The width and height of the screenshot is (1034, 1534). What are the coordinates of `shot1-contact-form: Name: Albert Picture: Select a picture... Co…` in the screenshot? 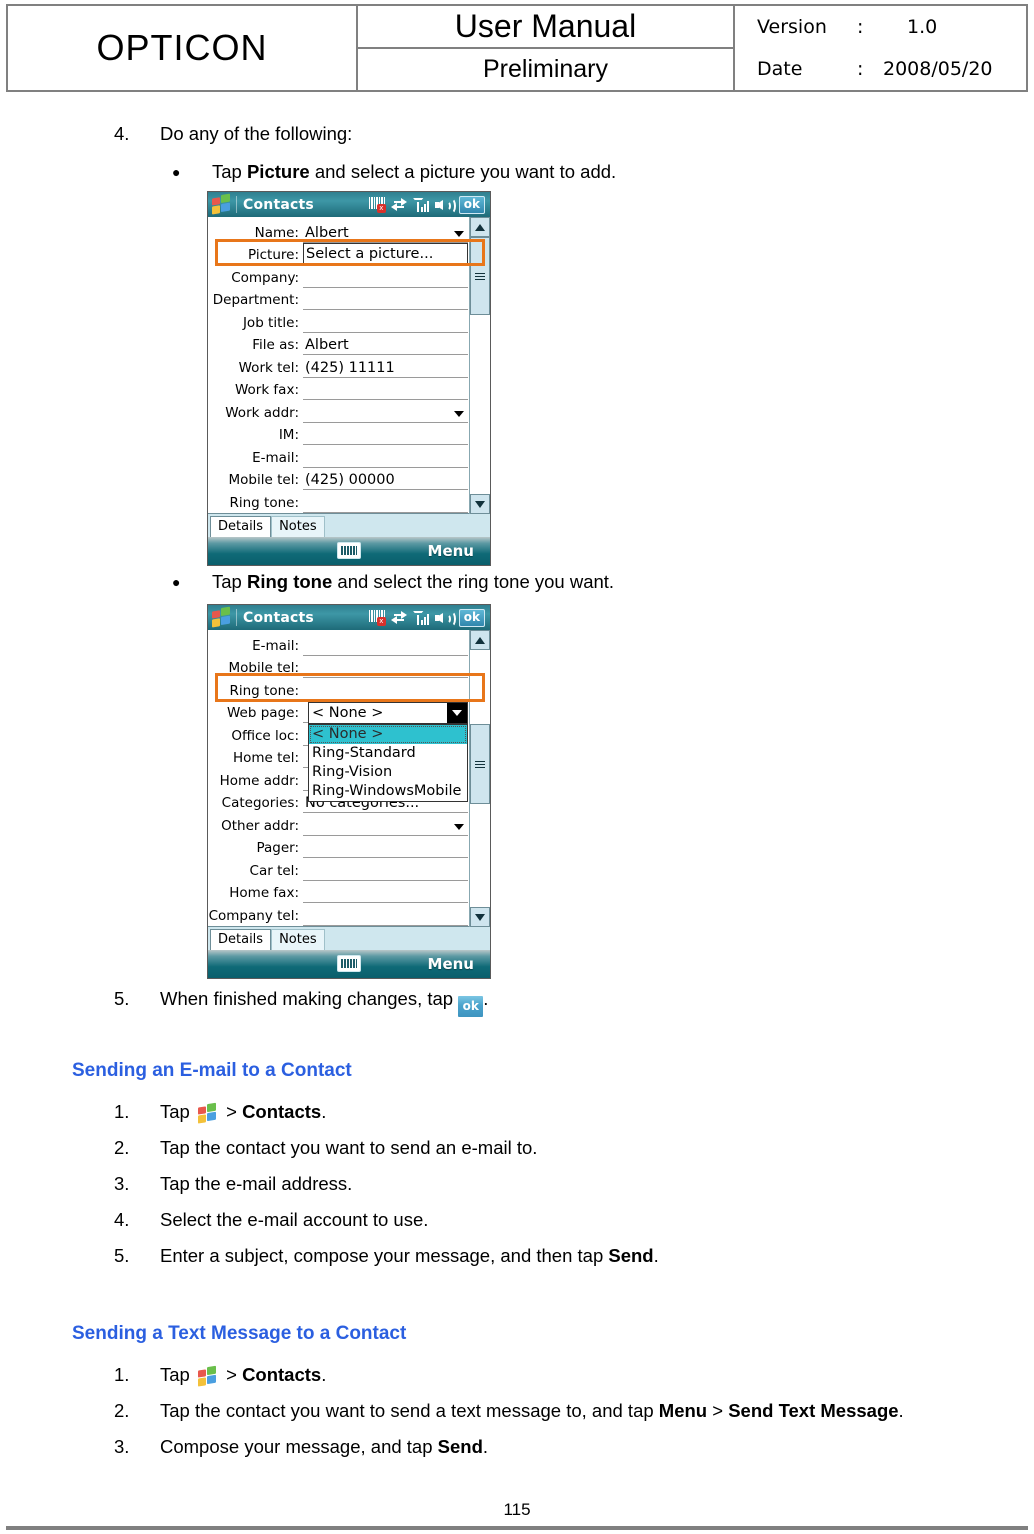 It's located at (349, 365).